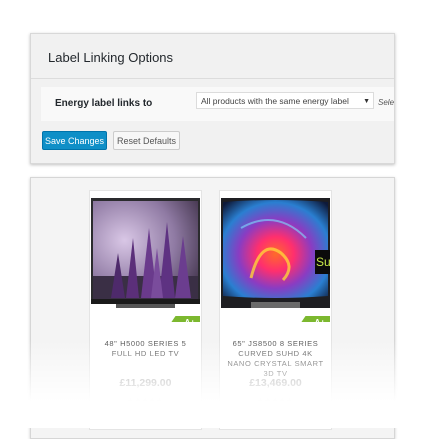 The width and height of the screenshot is (422, 439). Describe the element at coordinates (145, 253) in the screenshot. I see `tv-image-icon` at that location.